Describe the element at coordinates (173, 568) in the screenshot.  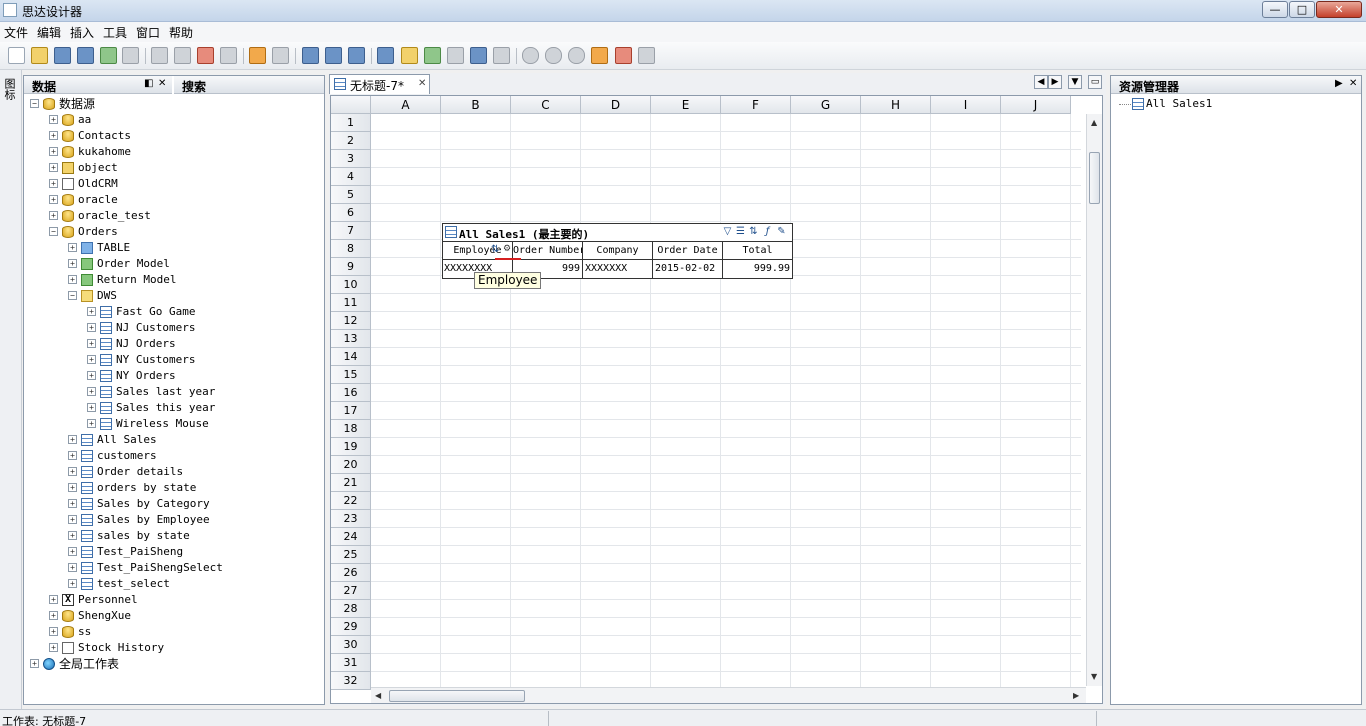
I see `tree-item: + Test_PaiShengSelect` at that location.